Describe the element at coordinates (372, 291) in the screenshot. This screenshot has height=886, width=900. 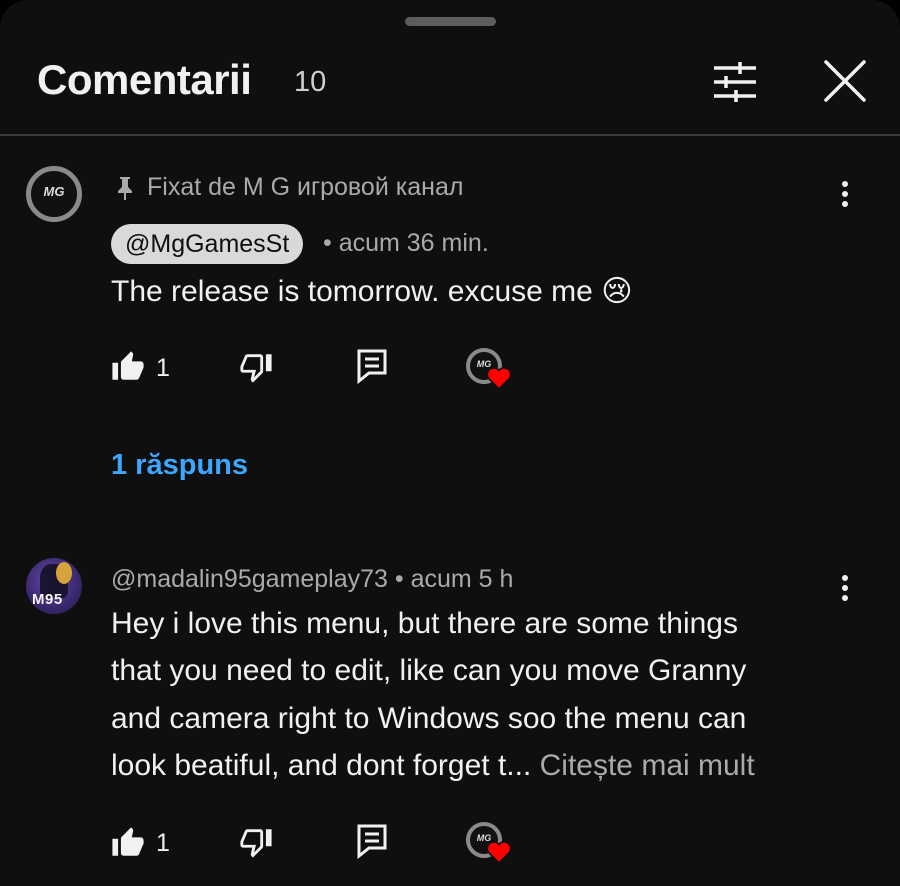
I see `comment-text: The release is tomorrow. excuse me 😢` at that location.